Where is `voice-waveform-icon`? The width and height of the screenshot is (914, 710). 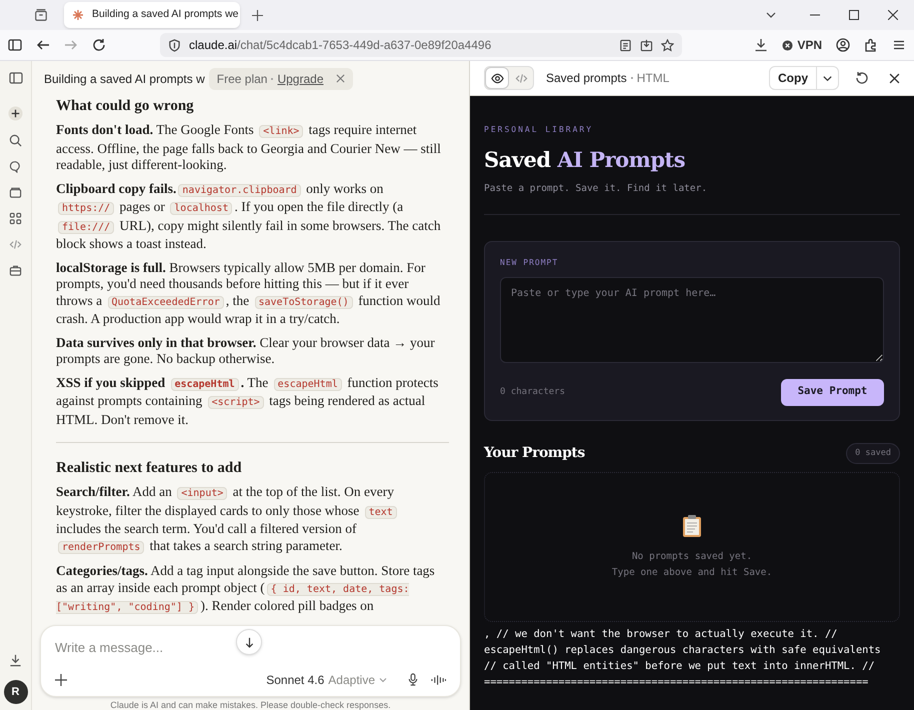 voice-waveform-icon is located at coordinates (438, 680).